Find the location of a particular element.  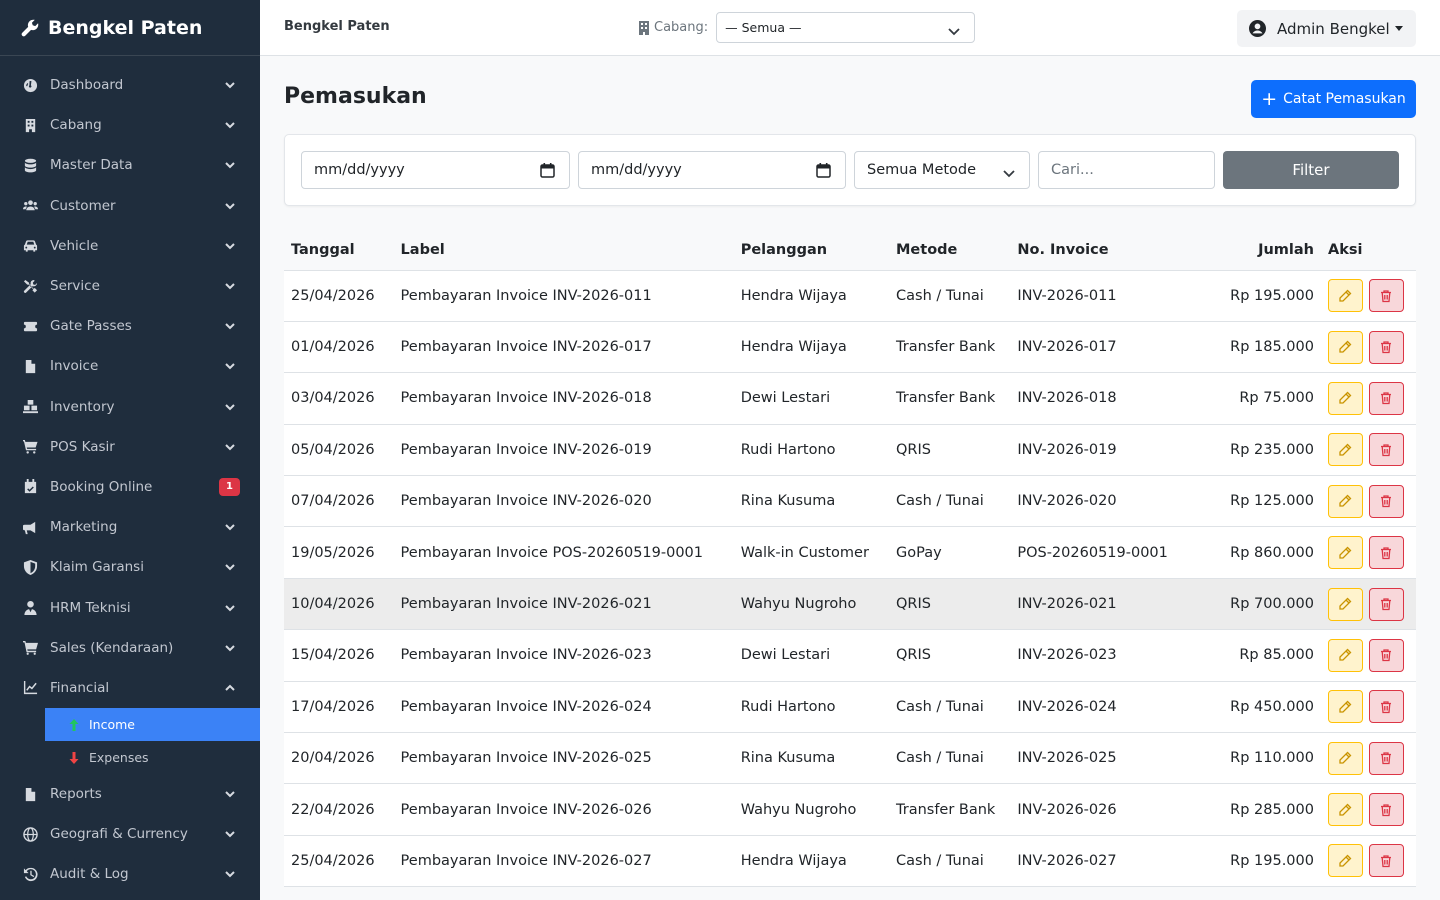

sidebar-item-gate-passes: Gate Passes is located at coordinates (130, 326).